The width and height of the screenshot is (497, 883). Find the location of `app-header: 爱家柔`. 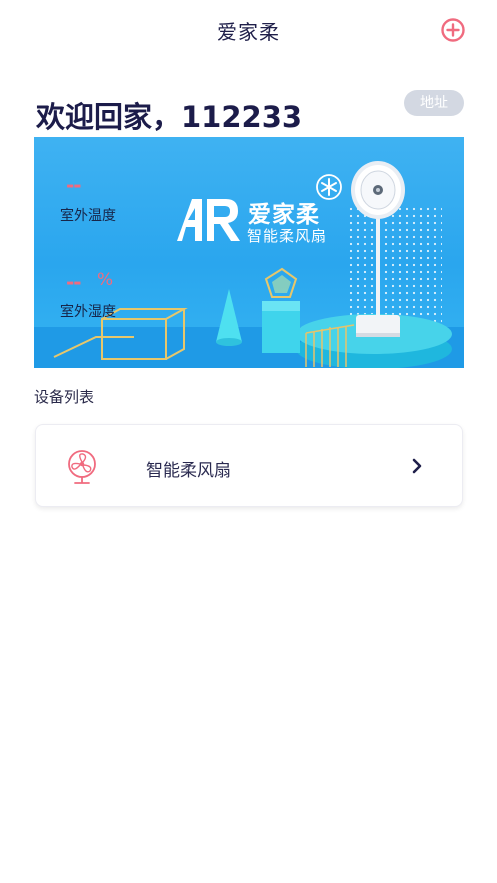

app-header: 爱家柔 is located at coordinates (248, 30).